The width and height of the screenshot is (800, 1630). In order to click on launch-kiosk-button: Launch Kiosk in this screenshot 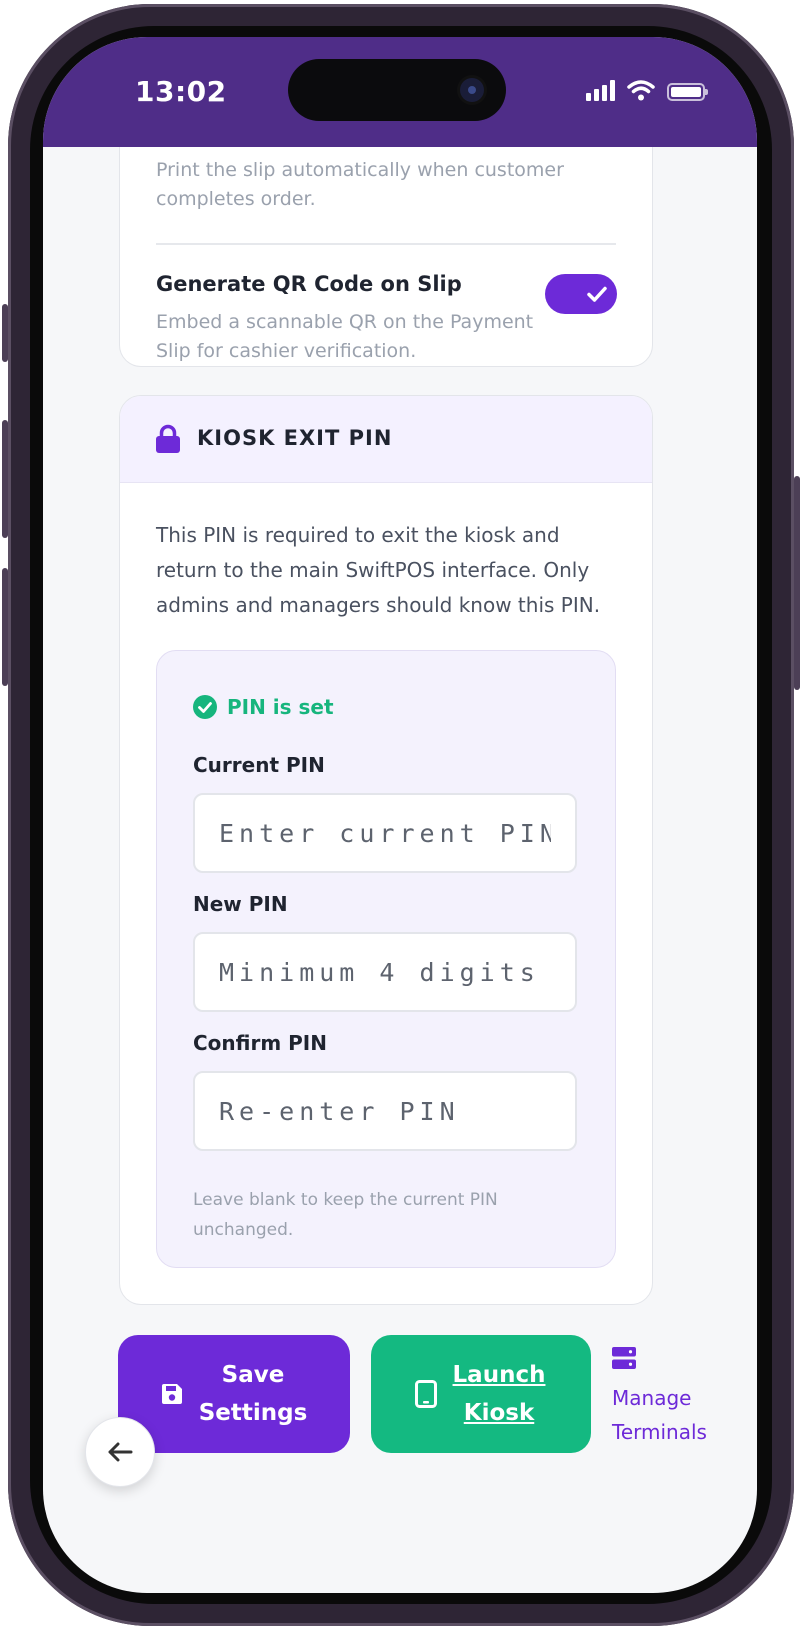, I will do `click(481, 1394)`.